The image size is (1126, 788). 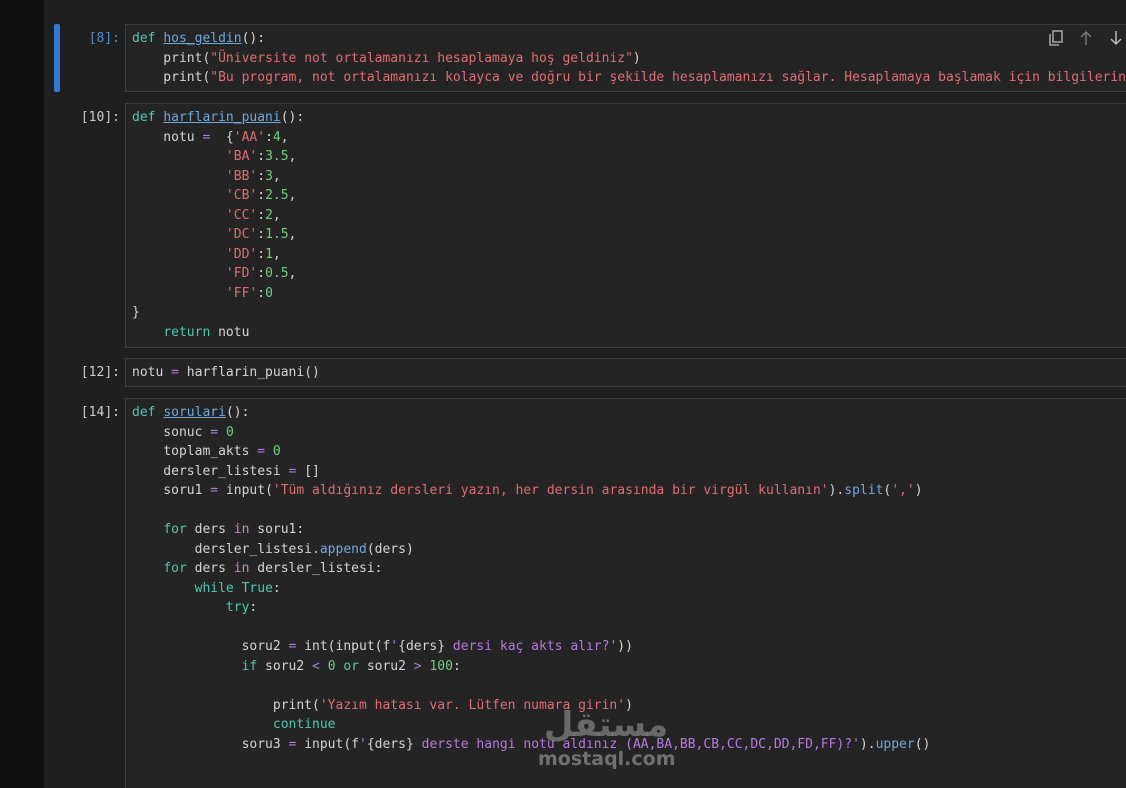 What do you see at coordinates (210, 744) in the screenshot?
I see `code-token: soru3` at bounding box center [210, 744].